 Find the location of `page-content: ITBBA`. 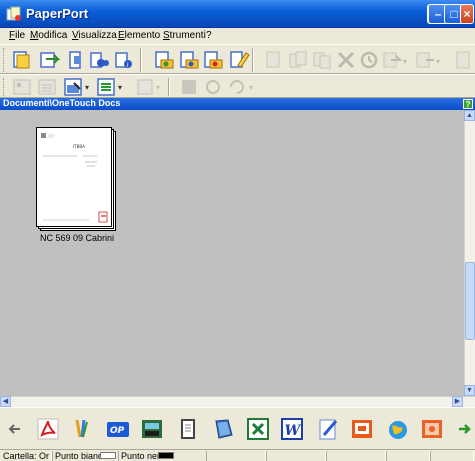

page-content: ITBBA is located at coordinates (74, 178).